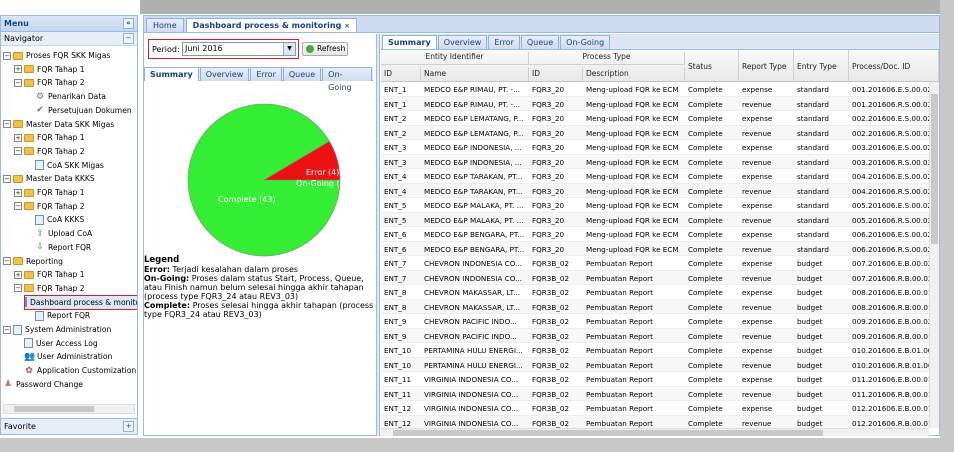 This screenshot has width=954, height=452. Describe the element at coordinates (224, 74) in the screenshot. I see `left-tab-overview: Overview` at that location.